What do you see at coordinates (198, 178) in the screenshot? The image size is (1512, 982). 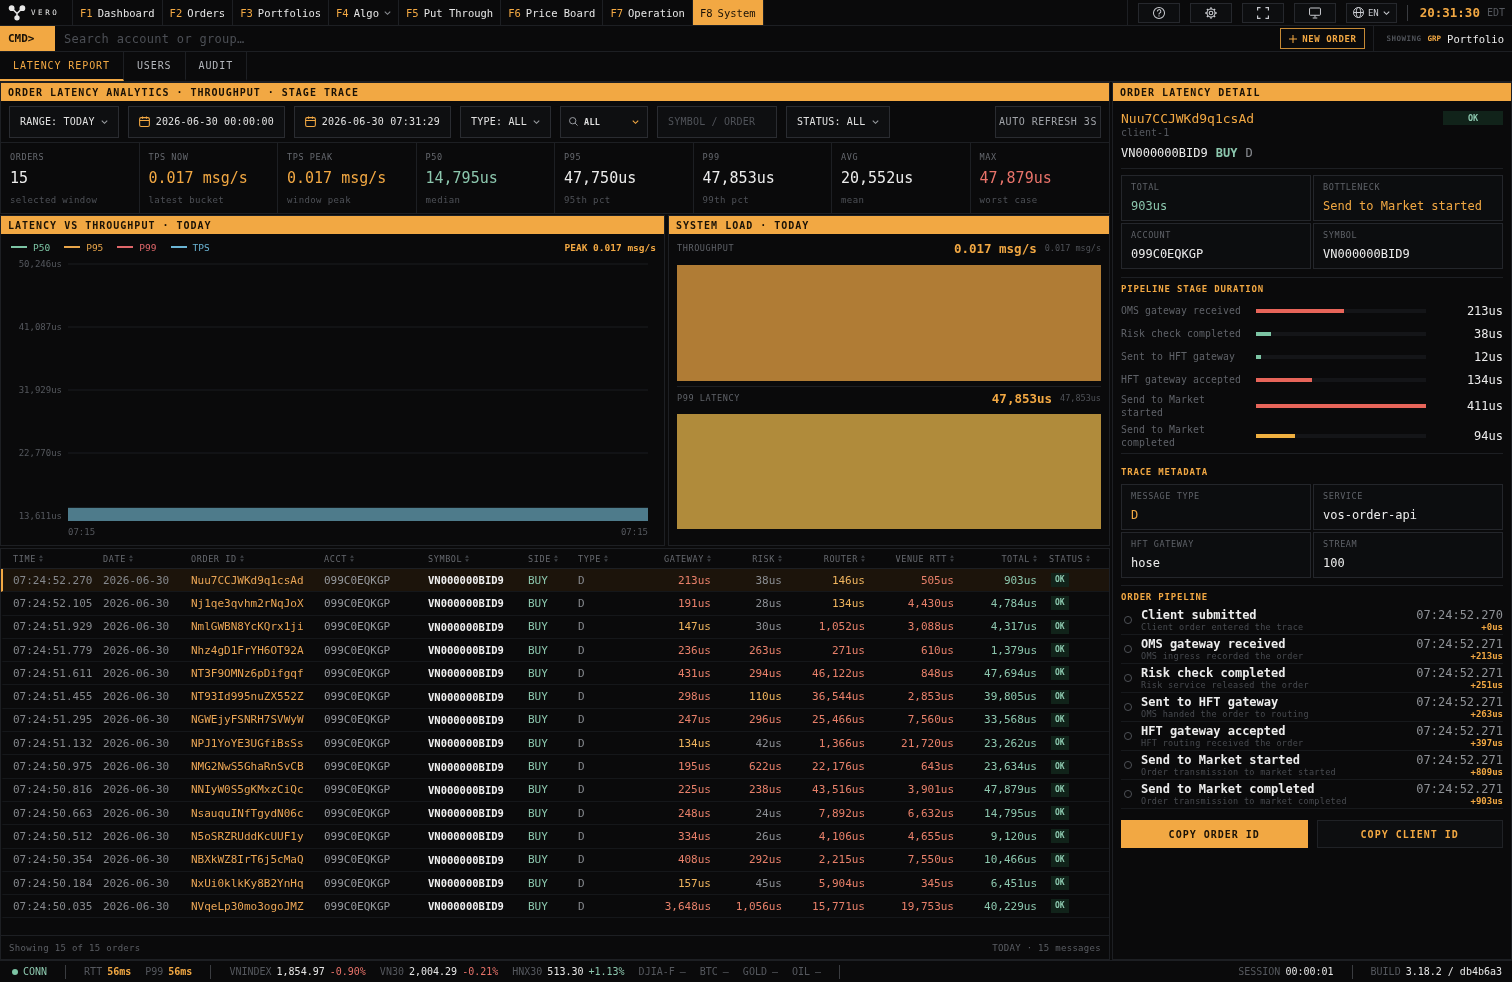 I see `kpi-value: 0.017 msg/s` at bounding box center [198, 178].